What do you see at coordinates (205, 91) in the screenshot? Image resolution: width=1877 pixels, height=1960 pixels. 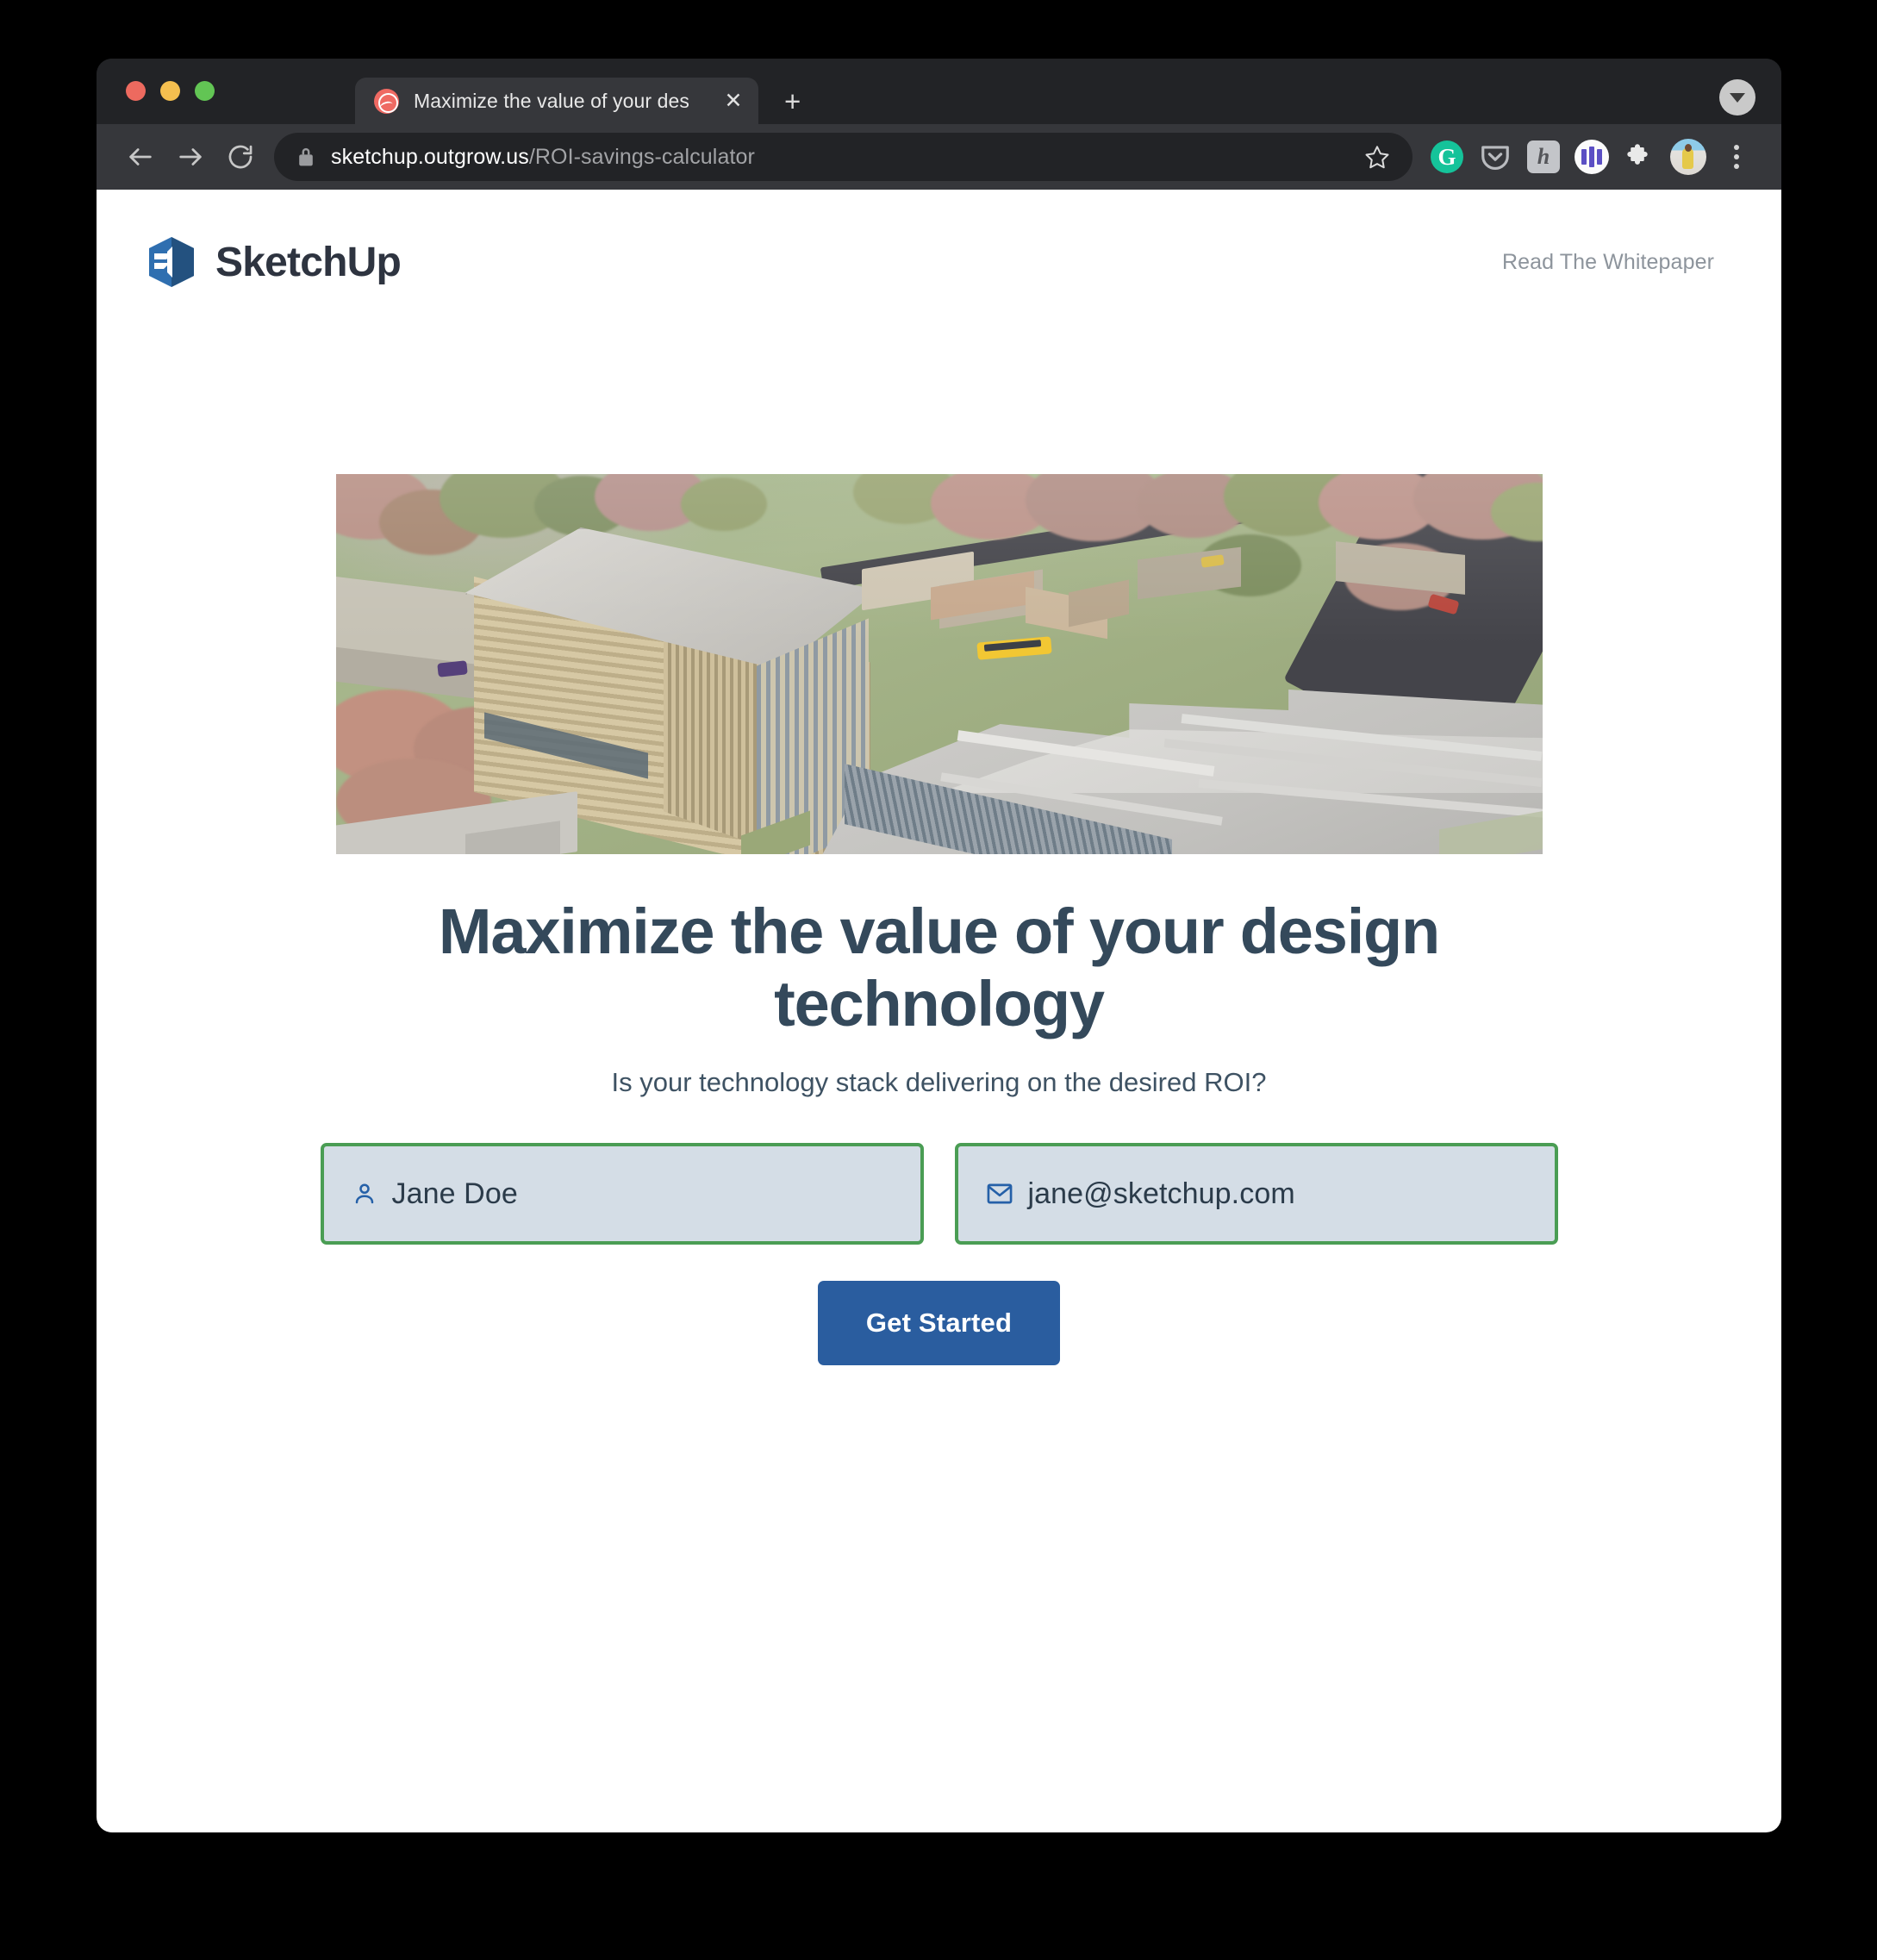 I see `maximize-window-button` at bounding box center [205, 91].